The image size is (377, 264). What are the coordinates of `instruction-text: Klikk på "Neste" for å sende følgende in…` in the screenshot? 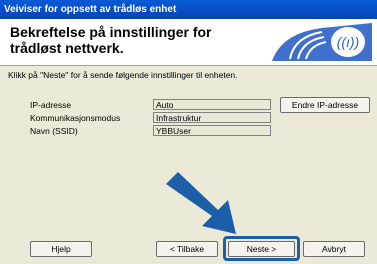 It's located at (123, 75).